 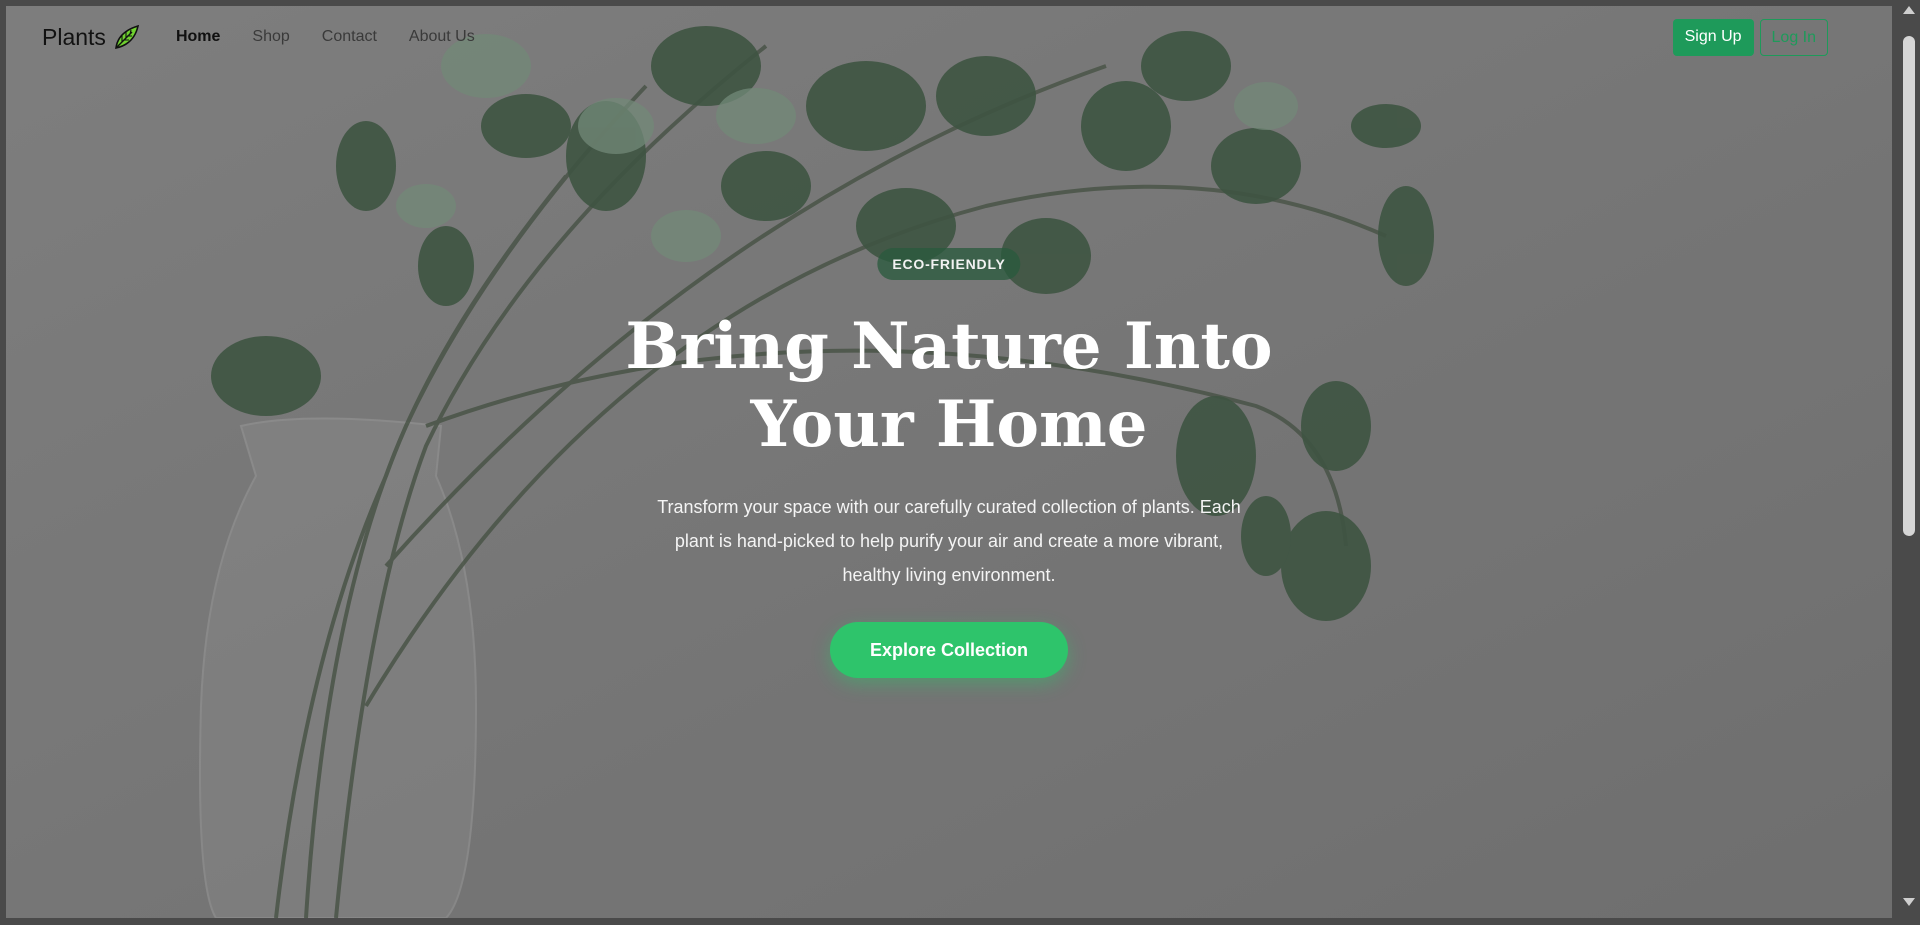 I want to click on nav-link-contact: Contact, so click(x=349, y=37).